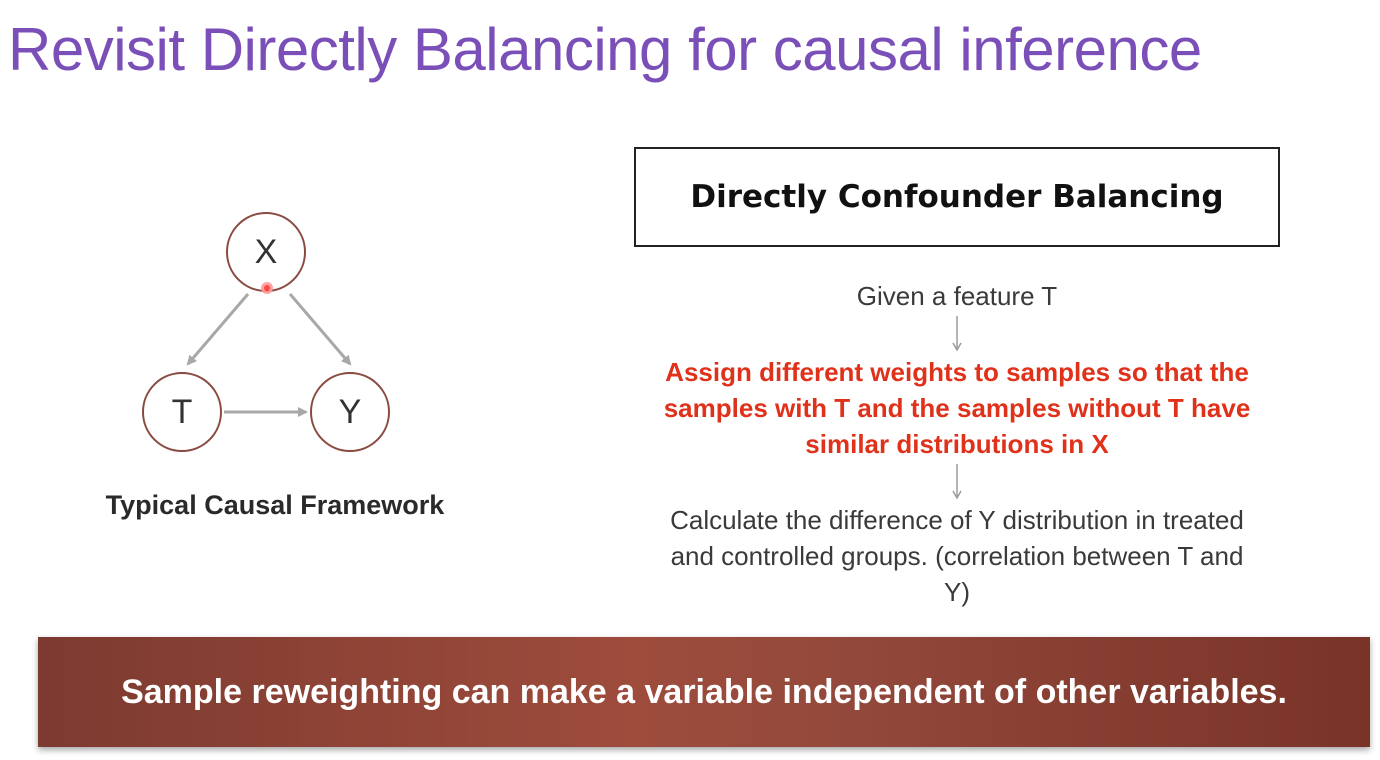 This screenshot has height=760, width=1380. Describe the element at coordinates (350, 412) in the screenshot. I see `node-y: Y` at that location.